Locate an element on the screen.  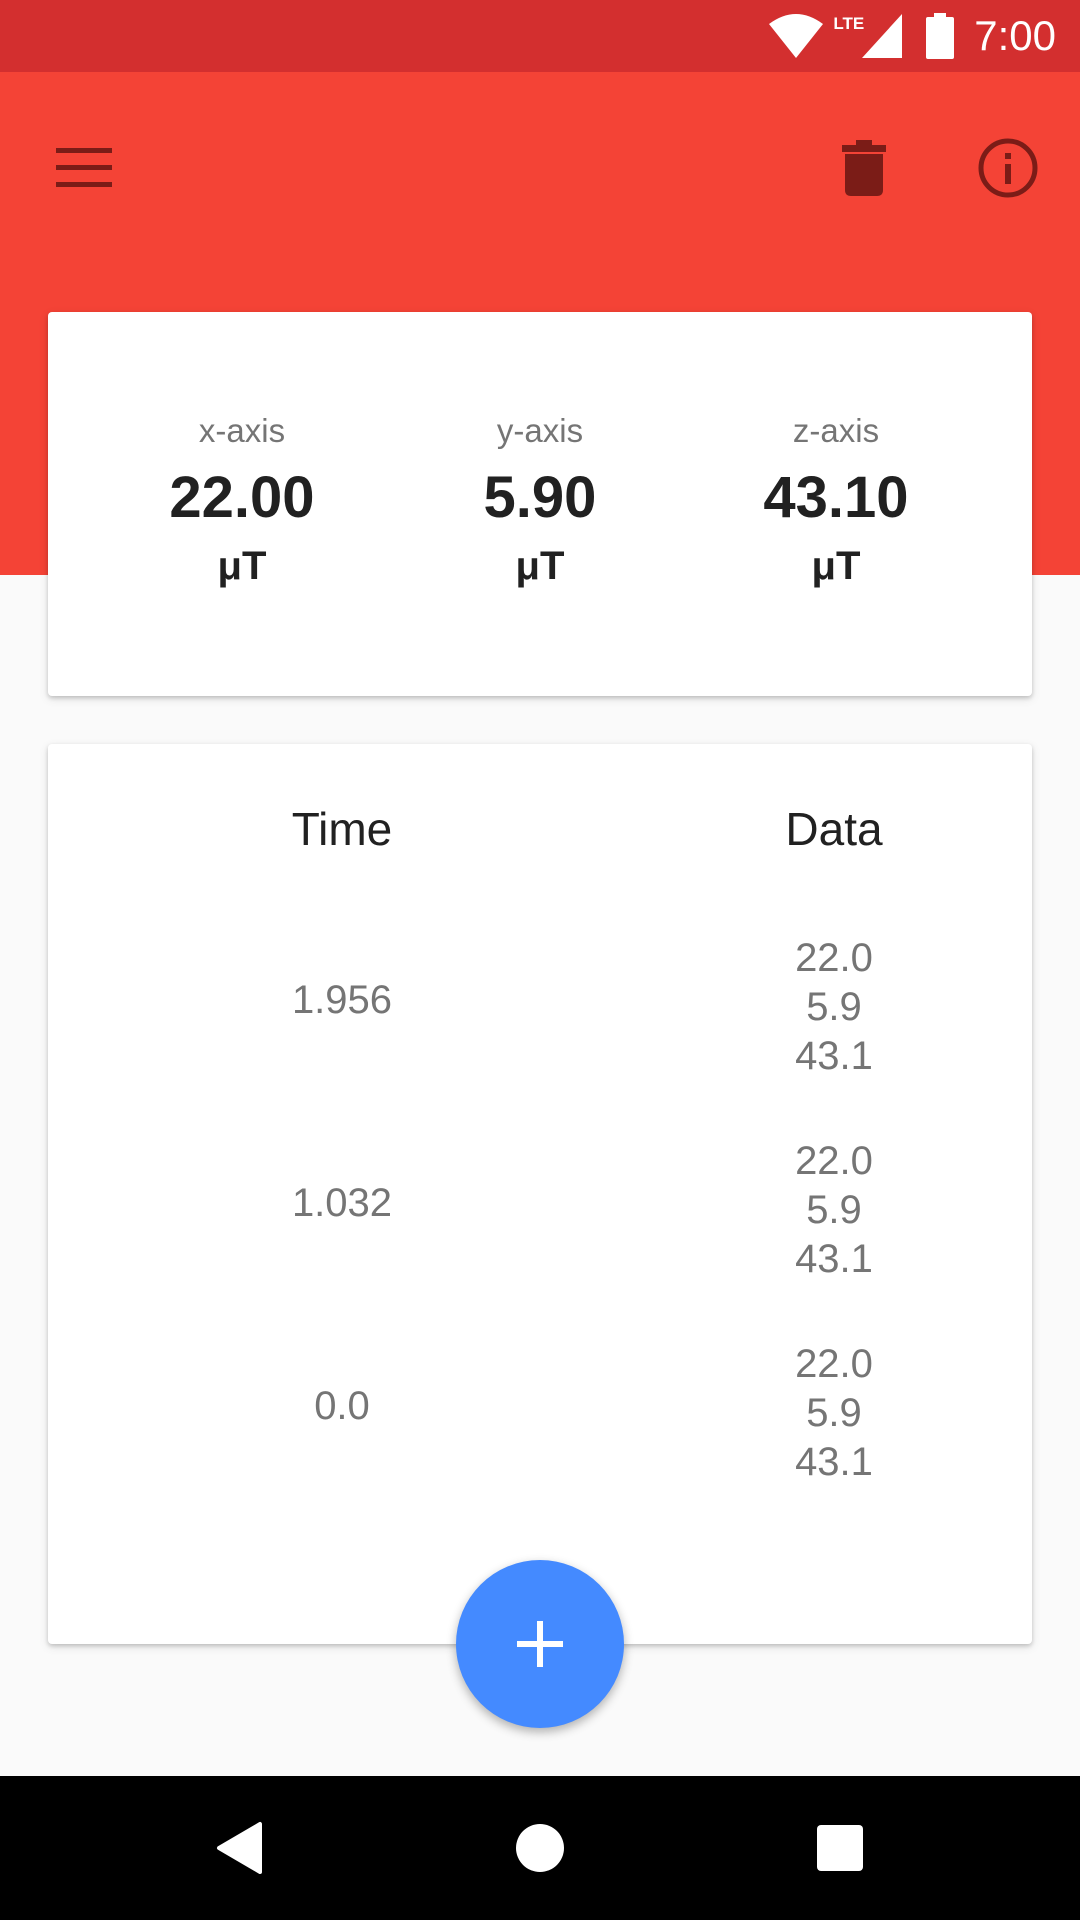
trash-icon is located at coordinates (864, 168).